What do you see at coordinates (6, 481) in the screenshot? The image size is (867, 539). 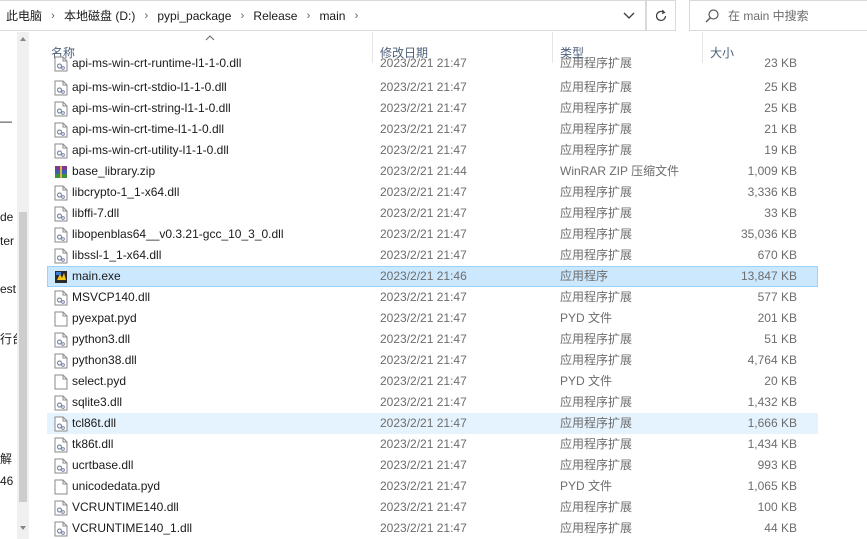 I see `nav-item-fragment: 46` at bounding box center [6, 481].